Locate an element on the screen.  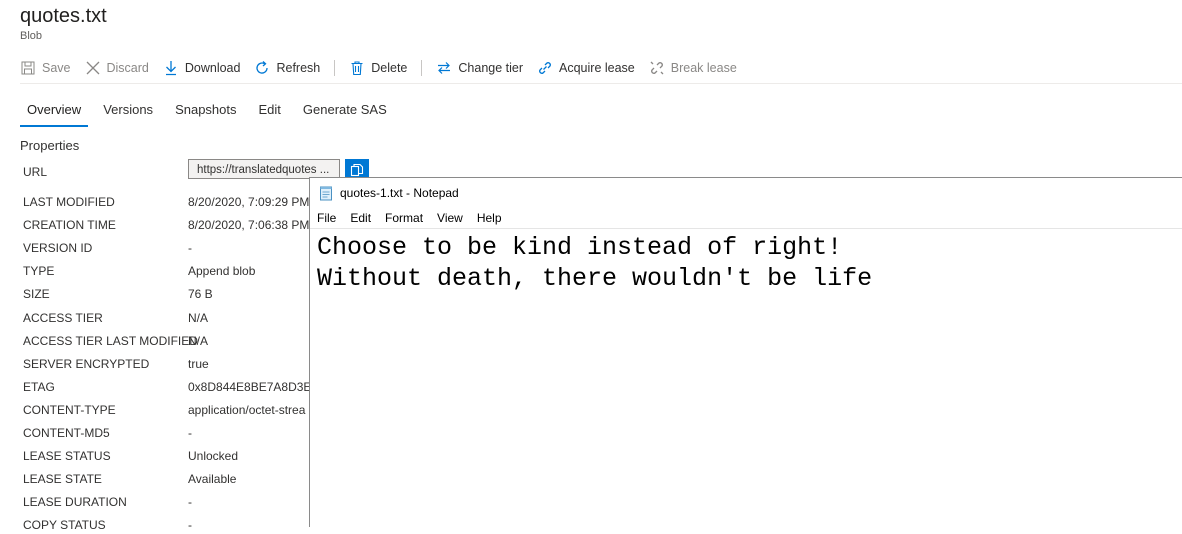
property-row: TYPE Append blob is located at coordinates (139, 271).